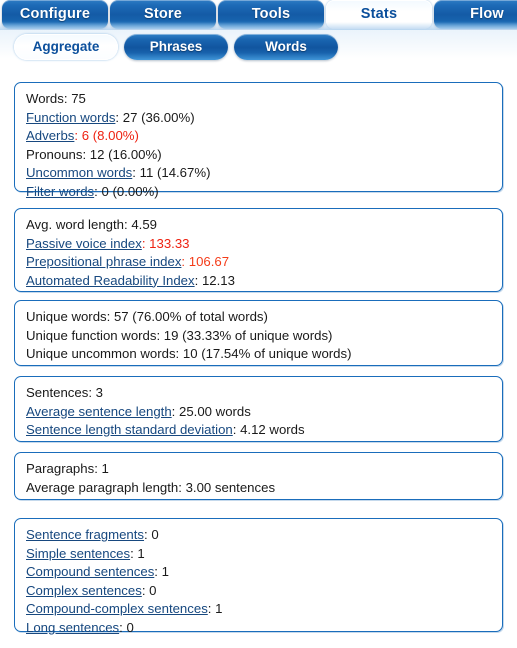 The image size is (517, 648). Describe the element at coordinates (165, 243) in the screenshot. I see `stat-value: : 133.33` at that location.